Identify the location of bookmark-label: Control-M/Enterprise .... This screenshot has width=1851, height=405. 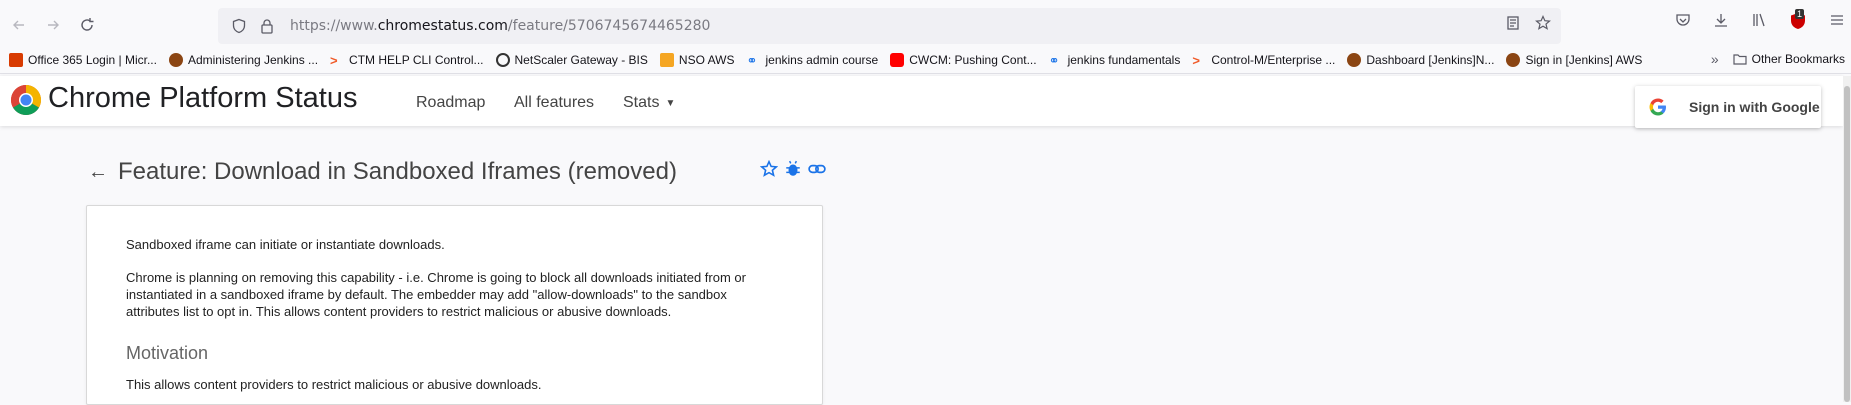
(1273, 59).